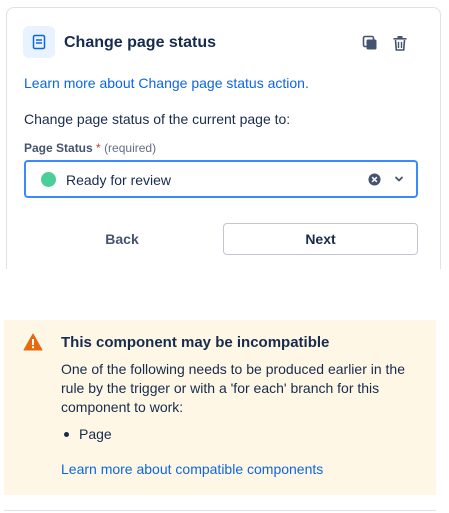  What do you see at coordinates (98, 148) in the screenshot?
I see `required-mark: *` at bounding box center [98, 148].